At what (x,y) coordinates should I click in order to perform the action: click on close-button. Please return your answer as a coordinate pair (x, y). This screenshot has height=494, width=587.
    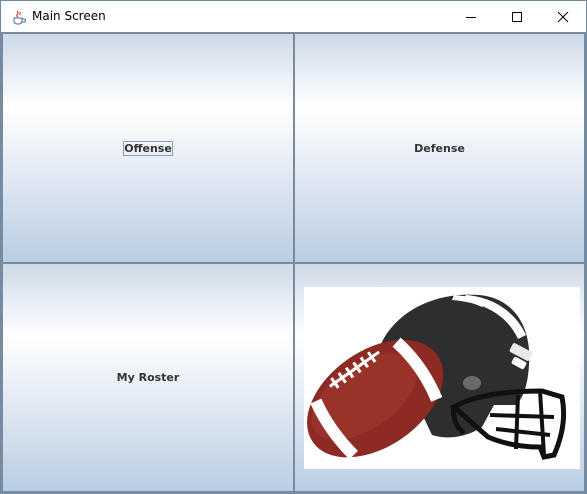
    Looking at the image, I should click on (563, 16).